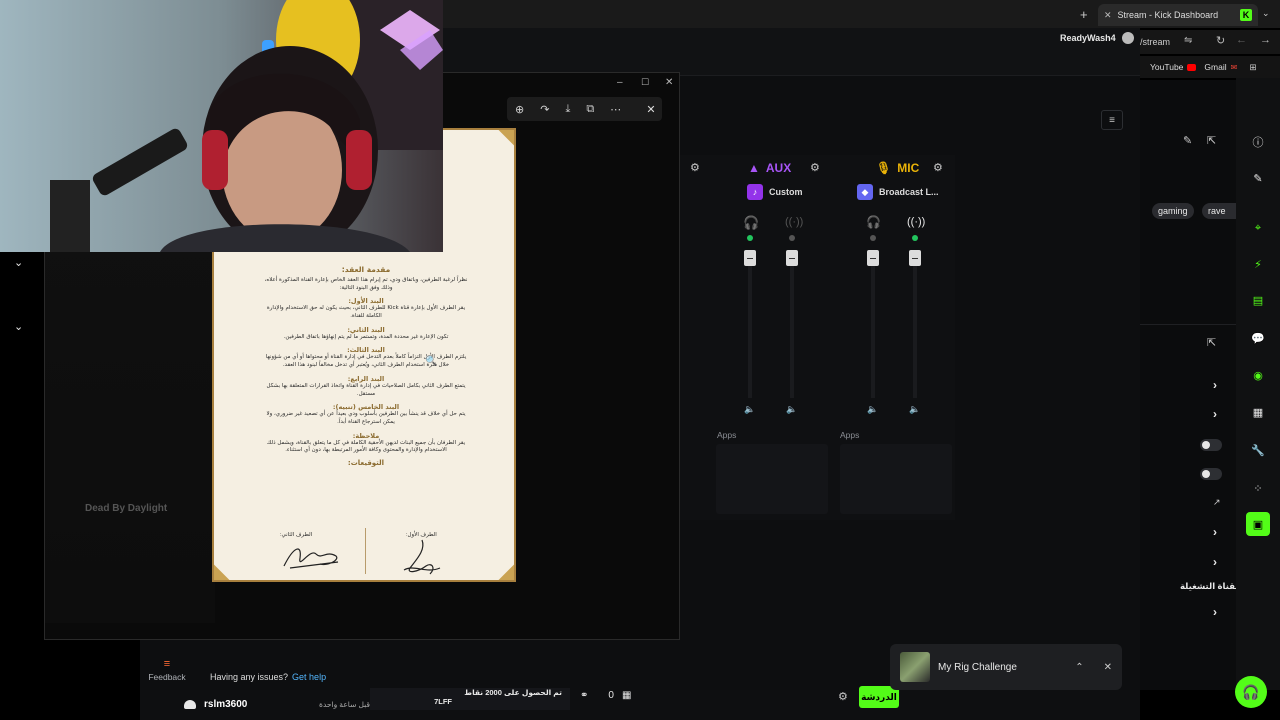 This screenshot has width=1280, height=720. What do you see at coordinates (1265, 40) in the screenshot?
I see `forward-icon: →` at bounding box center [1265, 40].